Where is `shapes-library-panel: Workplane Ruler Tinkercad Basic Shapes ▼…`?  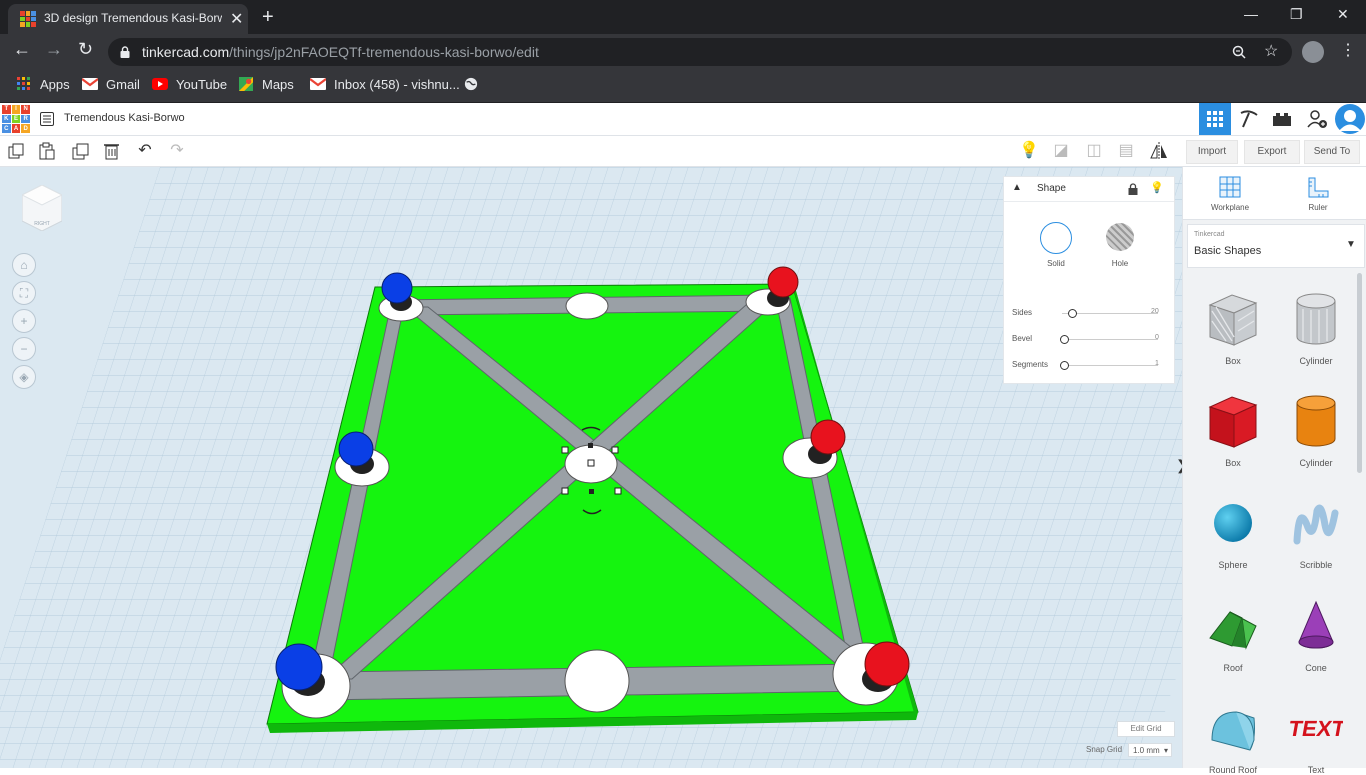
shapes-library-panel: Workplane Ruler Tinkercad Basic Shapes ▼… is located at coordinates (1274, 471).